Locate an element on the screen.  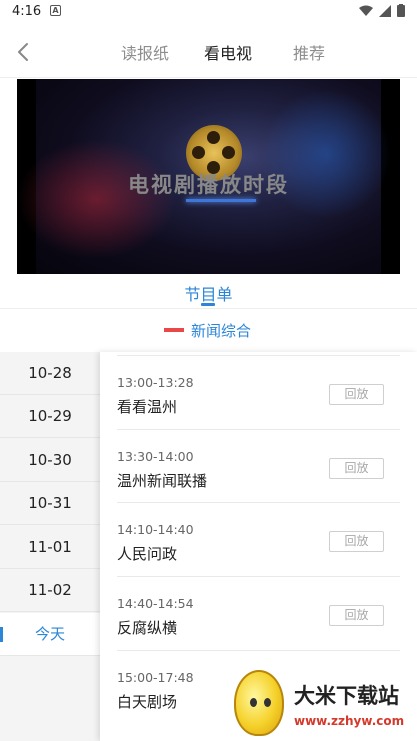
date-sidebar: 10-28 10-29 10-30 10-31 11-01 11-02 今天 is located at coordinates (50, 546).